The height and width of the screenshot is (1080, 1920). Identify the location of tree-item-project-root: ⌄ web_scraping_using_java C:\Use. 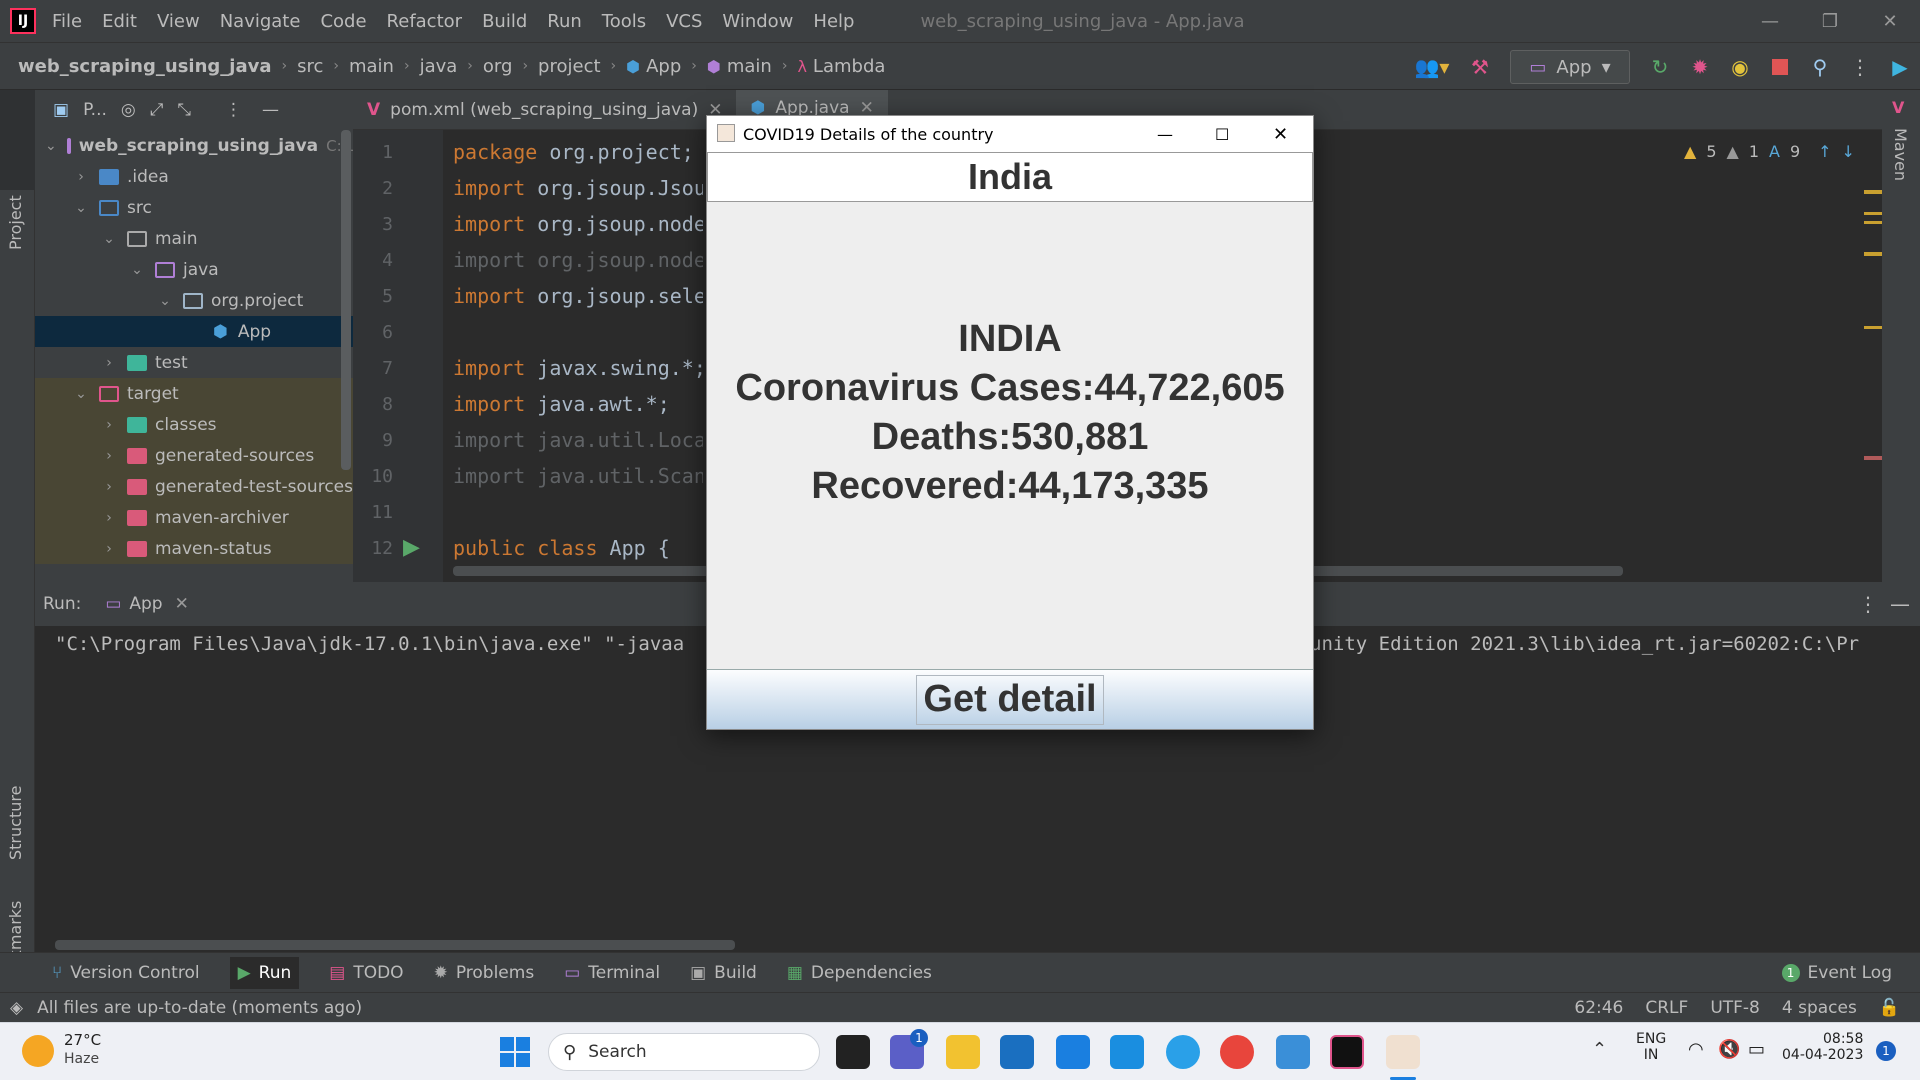
(194, 145).